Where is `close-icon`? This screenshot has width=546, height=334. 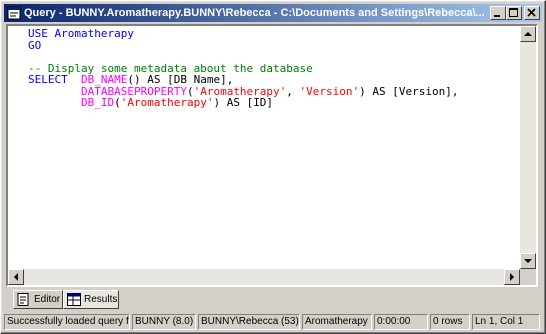 close-icon is located at coordinates (531, 12).